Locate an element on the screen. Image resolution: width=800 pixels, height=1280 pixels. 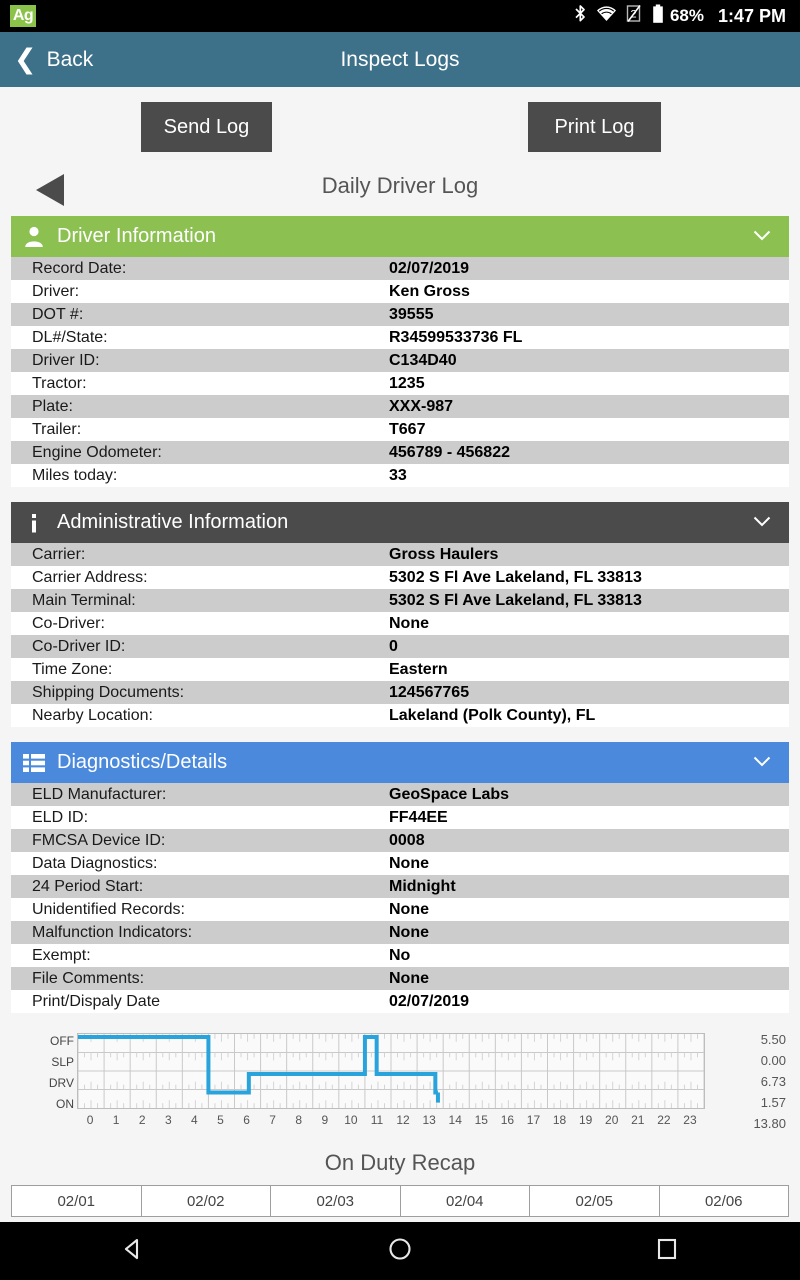
table-row: Co-Driver: None is located at coordinates (400, 623).